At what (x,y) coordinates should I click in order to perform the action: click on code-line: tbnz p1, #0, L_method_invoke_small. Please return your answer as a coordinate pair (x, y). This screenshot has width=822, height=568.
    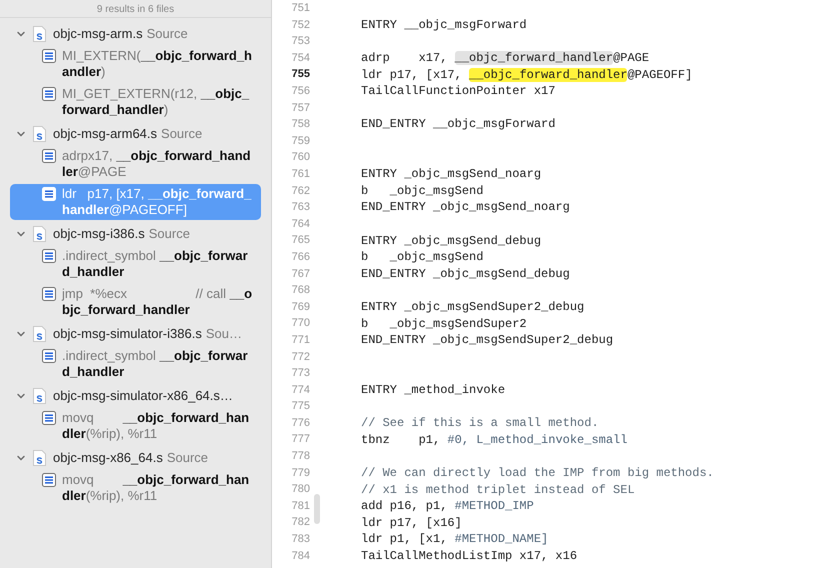
    Looking at the image, I should click on (494, 440).